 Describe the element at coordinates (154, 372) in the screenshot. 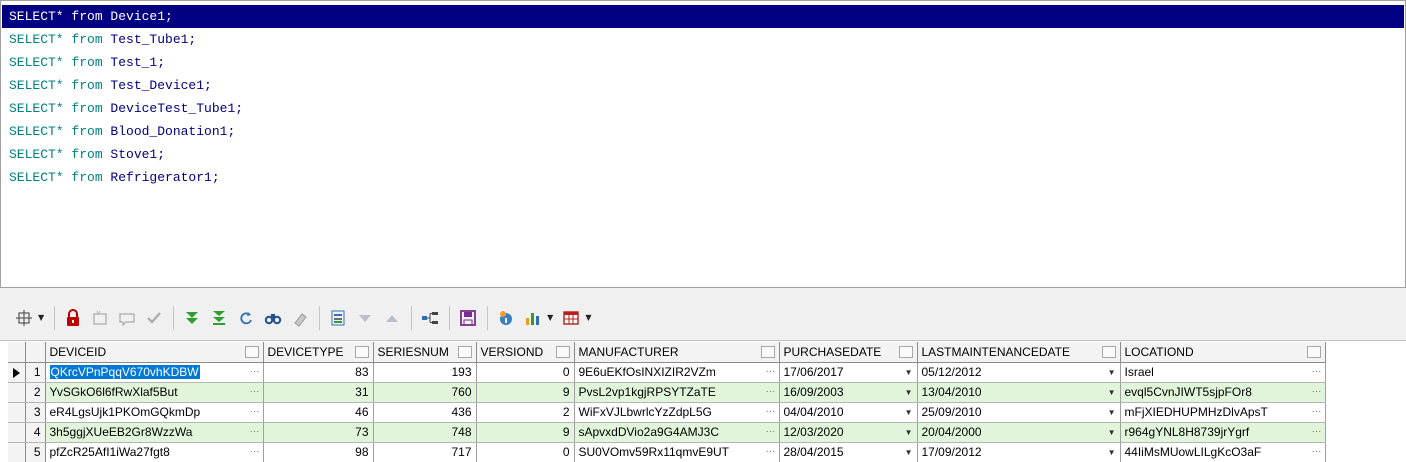

I see `cell-deviceid: QKrcVPnPqqV670vhKDBW ···` at that location.